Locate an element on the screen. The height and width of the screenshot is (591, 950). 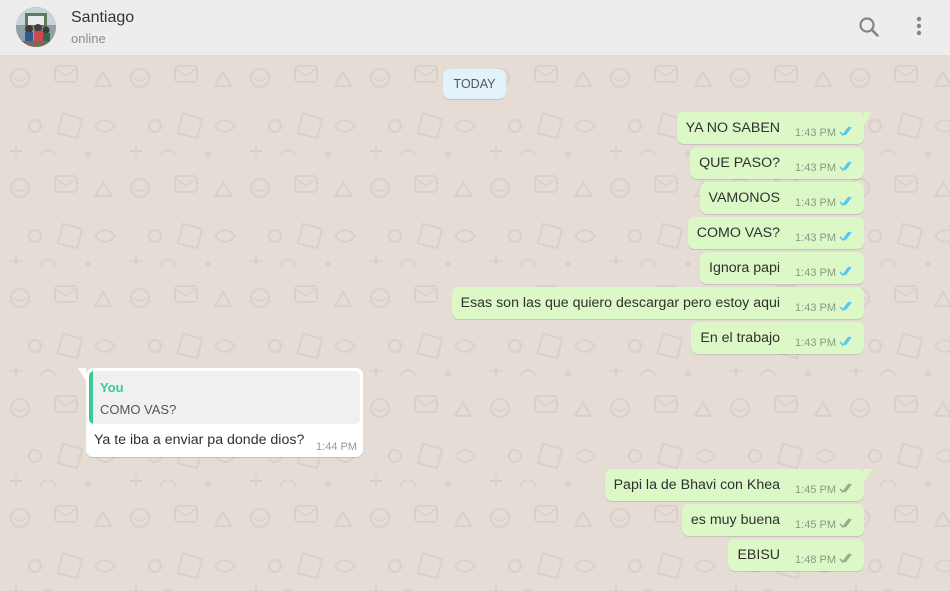
outgoing-message: YA NO SABEN 1:43 PM is located at coordinates (774, 128).